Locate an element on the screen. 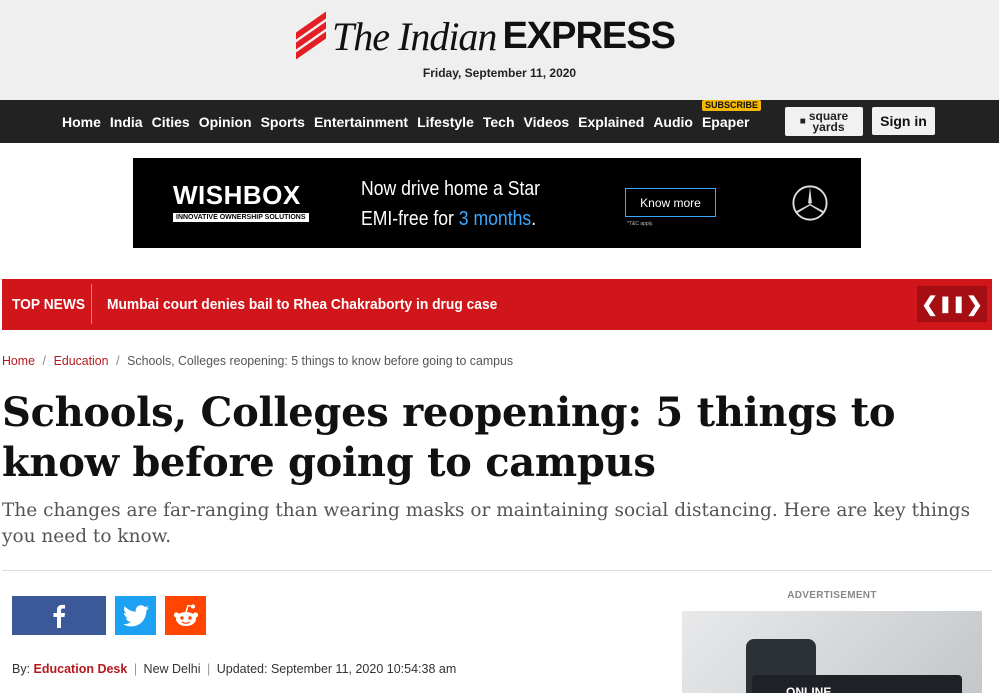  know-more-button: Know more is located at coordinates (670, 202).